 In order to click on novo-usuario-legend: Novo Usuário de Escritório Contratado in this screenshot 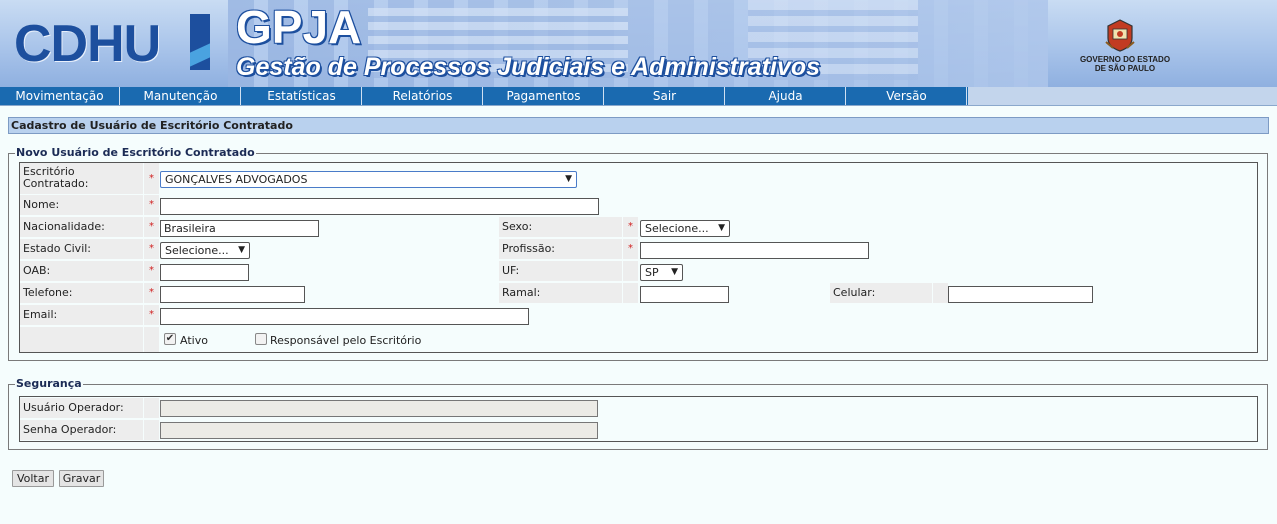, I will do `click(135, 153)`.